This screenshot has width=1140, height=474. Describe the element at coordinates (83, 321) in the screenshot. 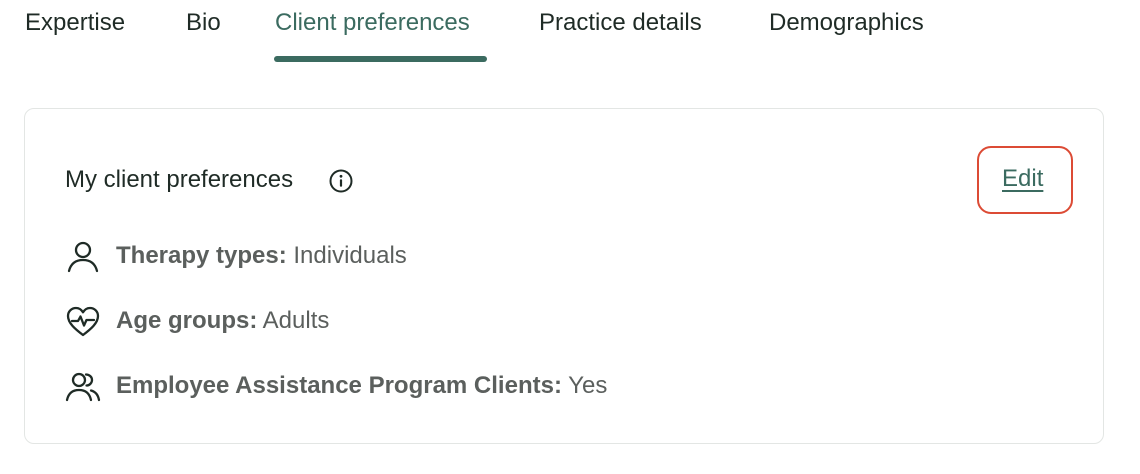

I see `heart-pulse-icon` at that location.